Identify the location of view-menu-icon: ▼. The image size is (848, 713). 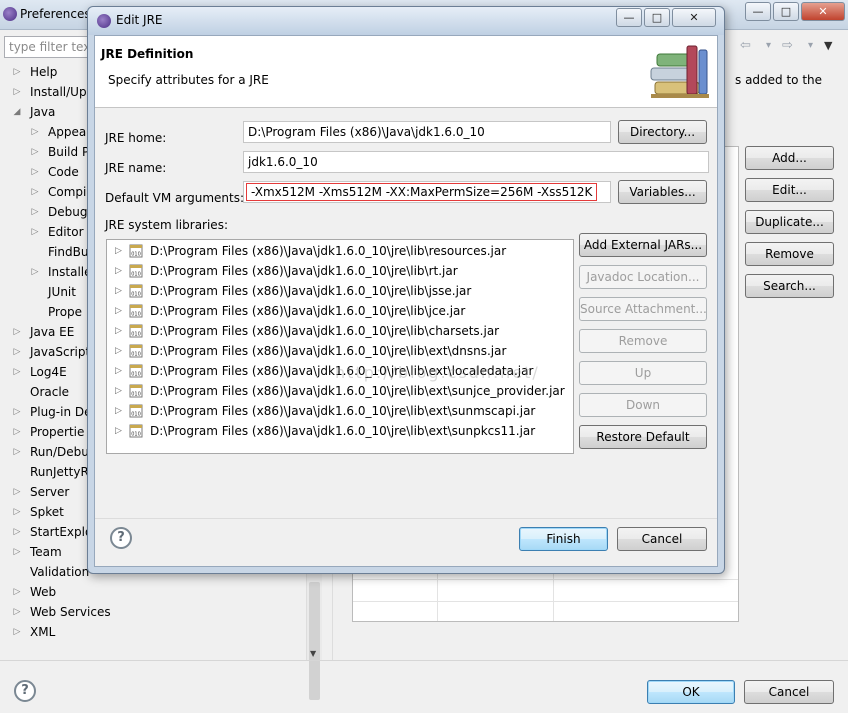
(828, 45).